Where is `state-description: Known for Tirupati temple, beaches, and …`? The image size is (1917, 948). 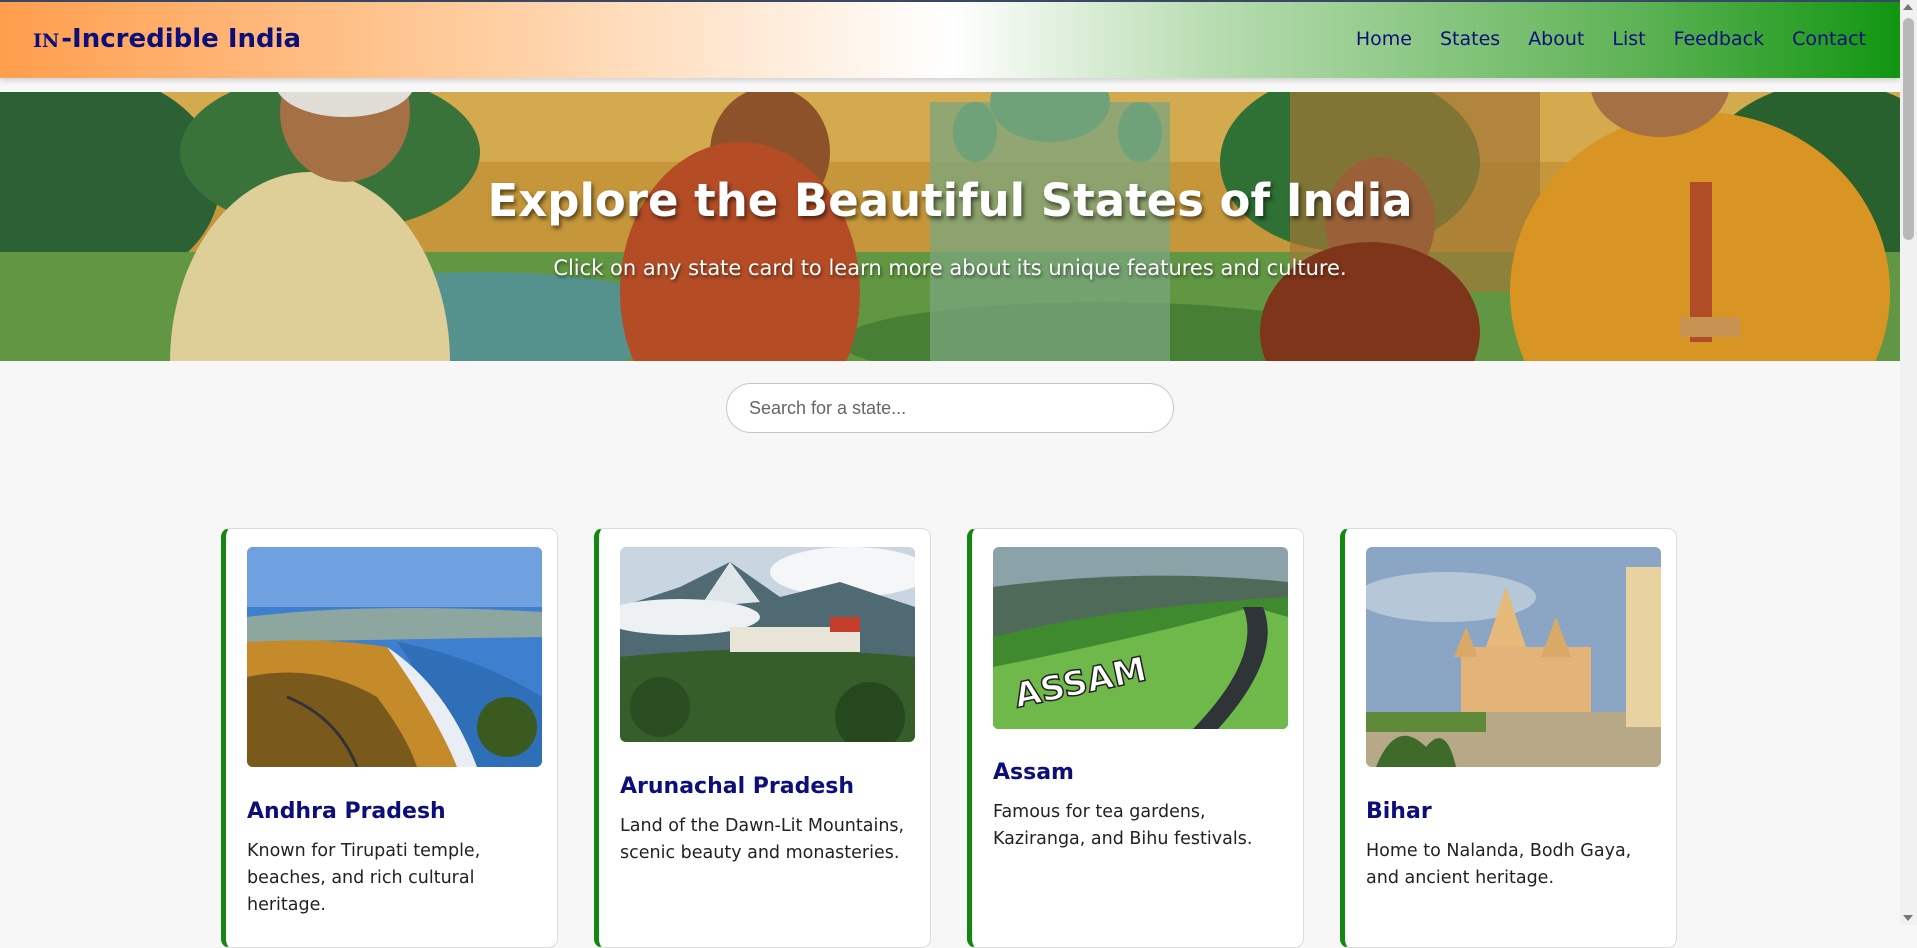 state-description: Known for Tirupati temple, beaches, and … is located at coordinates (364, 878).